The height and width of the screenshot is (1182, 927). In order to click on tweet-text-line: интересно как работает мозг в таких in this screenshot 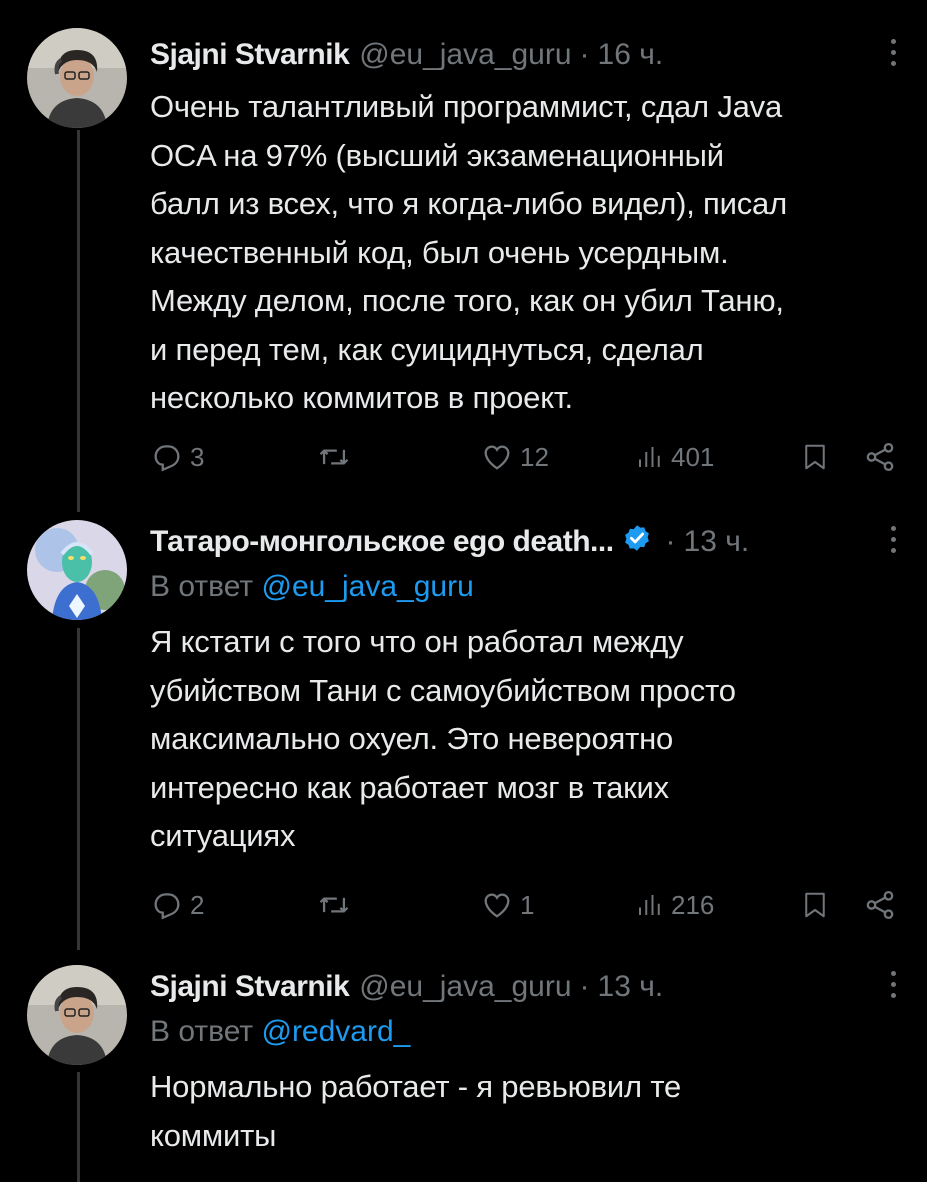, I will do `click(409, 787)`.